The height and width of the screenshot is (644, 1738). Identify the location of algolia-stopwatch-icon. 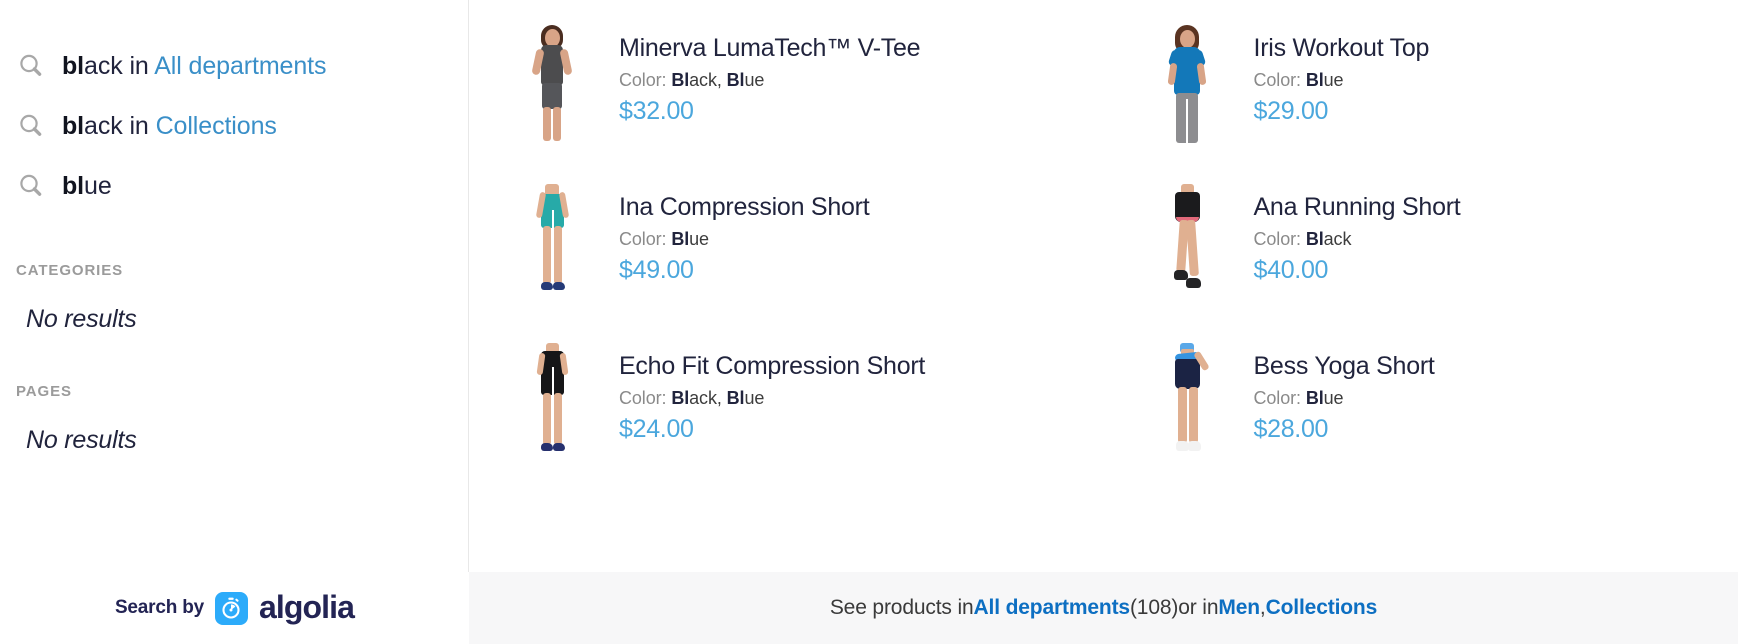
(231, 608).